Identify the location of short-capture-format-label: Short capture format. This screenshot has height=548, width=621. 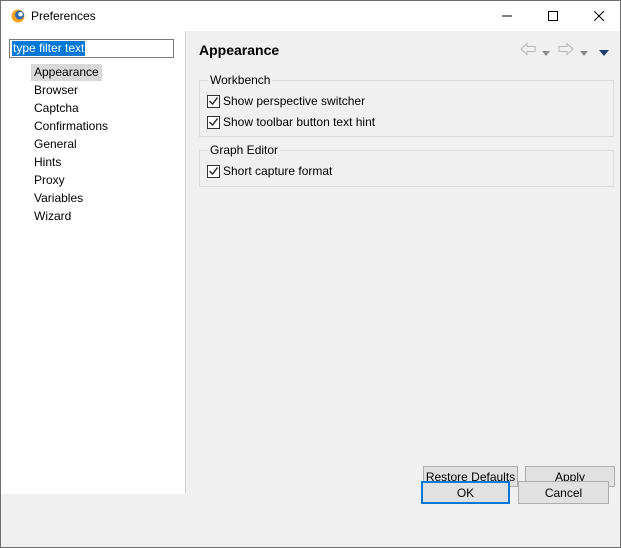
(278, 171).